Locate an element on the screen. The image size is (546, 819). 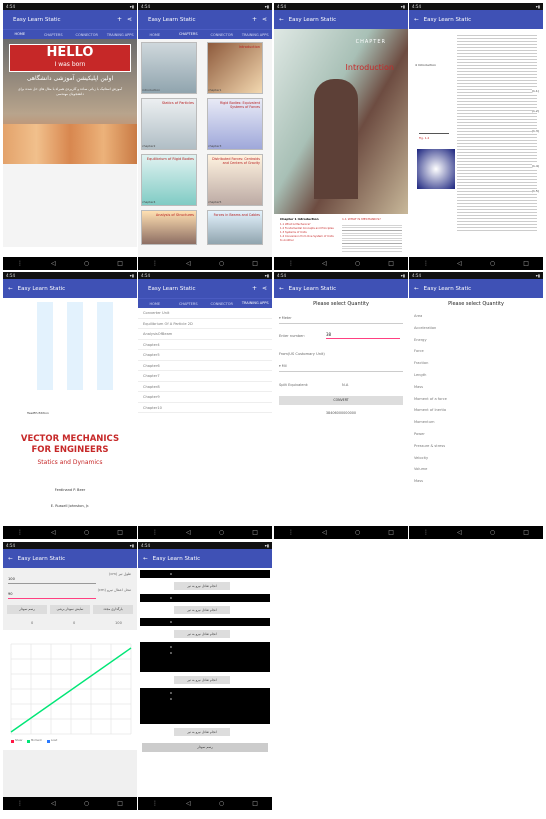
list-item: Chapter6 is located at coordinates (205, 366).